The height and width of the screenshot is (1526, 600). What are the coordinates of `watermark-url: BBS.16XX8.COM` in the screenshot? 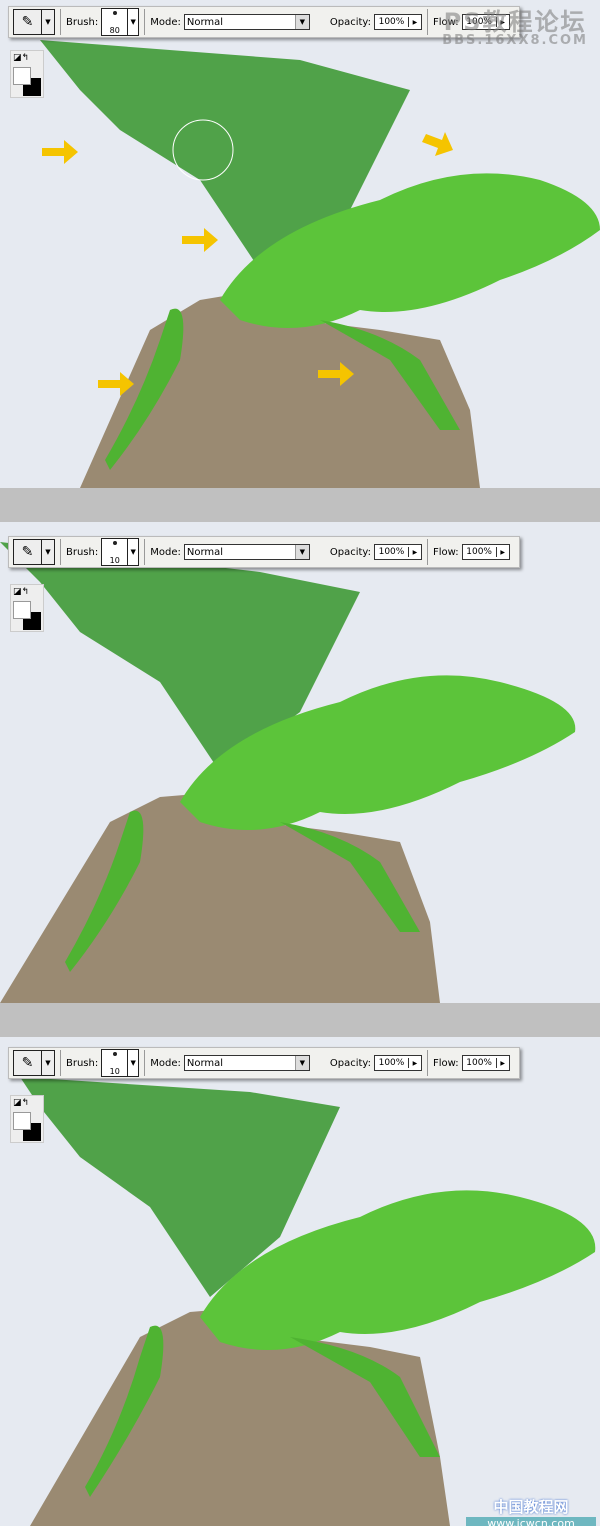 It's located at (515, 40).